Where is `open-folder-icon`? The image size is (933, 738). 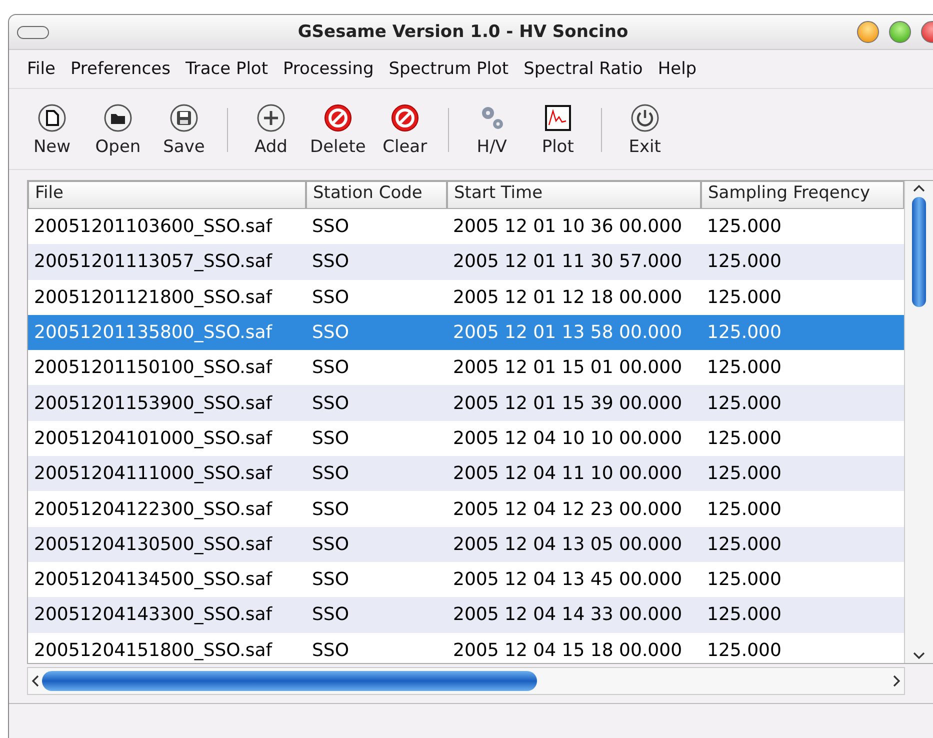 open-folder-icon is located at coordinates (118, 118).